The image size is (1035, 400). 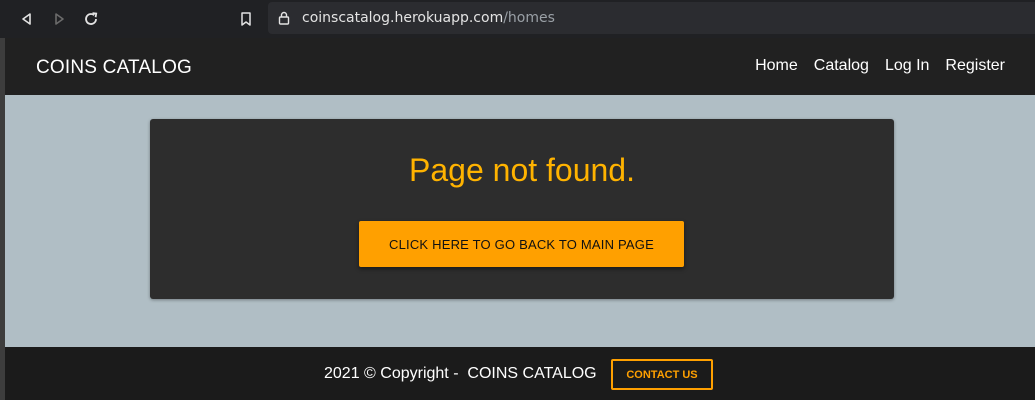 What do you see at coordinates (872, 66) in the screenshot?
I see `main-nav: Home Catalog Log In Register` at bounding box center [872, 66].